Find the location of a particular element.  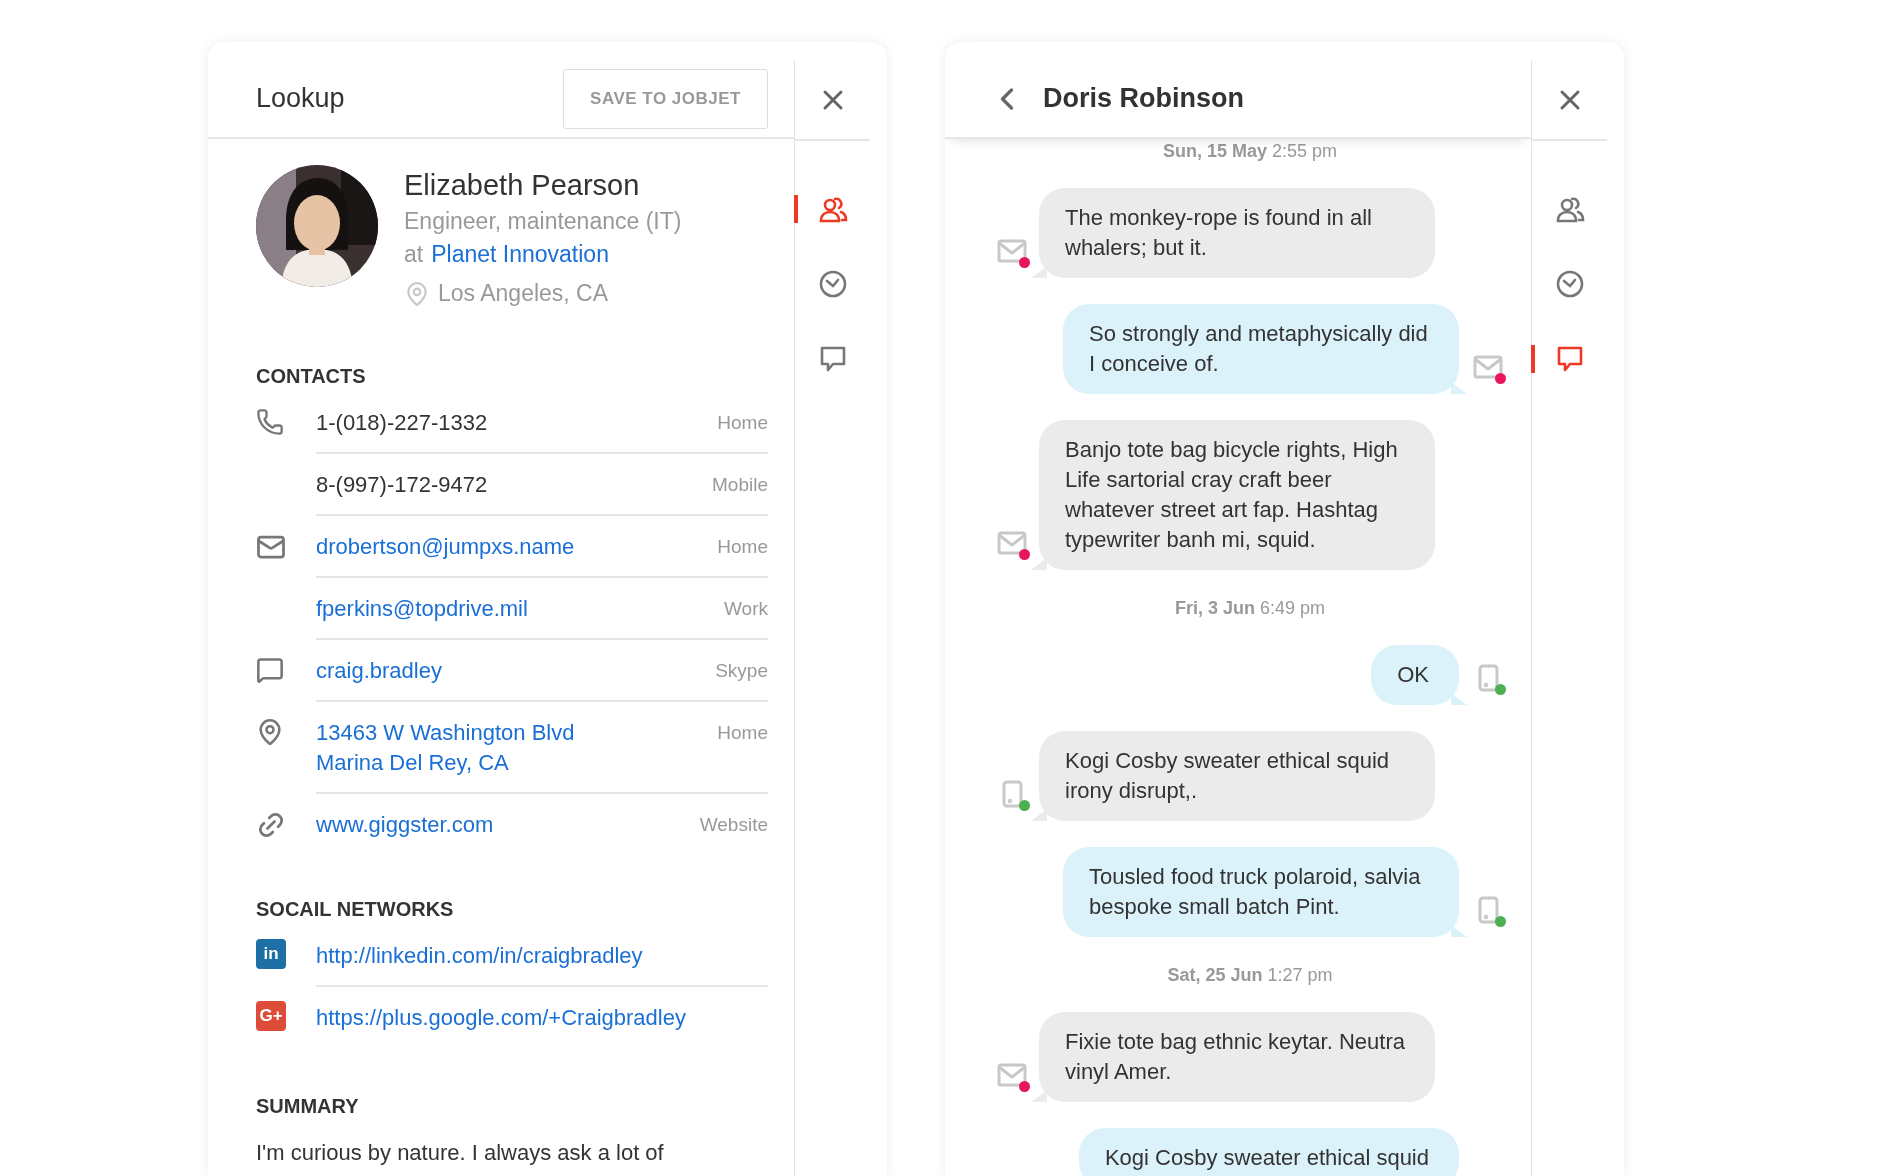

date-separator: Fri, 3 Jun 6:49 pm is located at coordinates (1250, 608).